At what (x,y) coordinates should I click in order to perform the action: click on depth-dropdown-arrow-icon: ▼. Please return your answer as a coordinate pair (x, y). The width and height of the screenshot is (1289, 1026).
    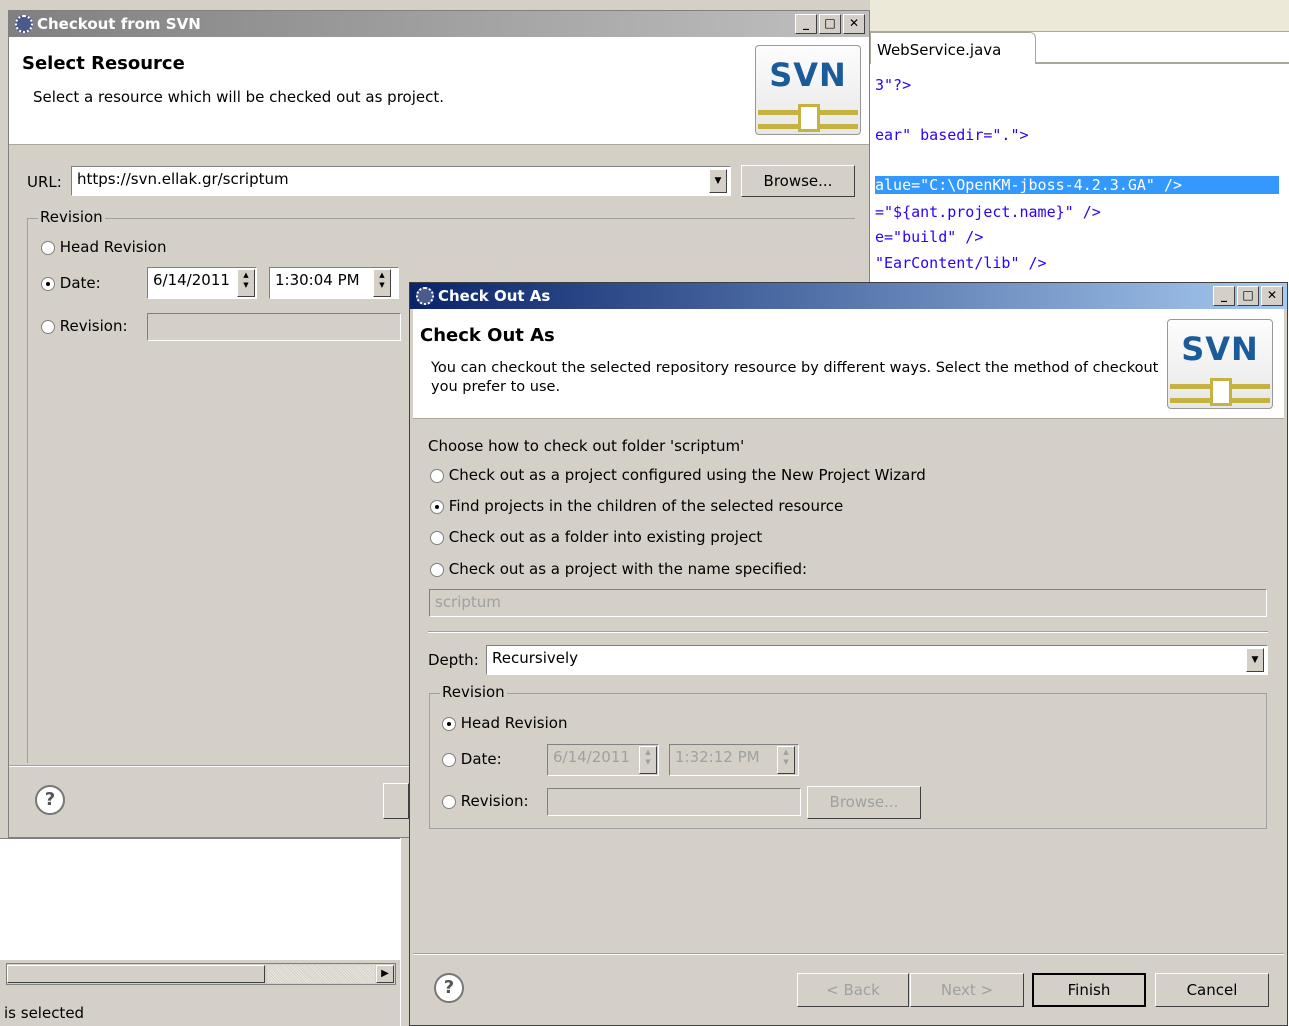
    Looking at the image, I should click on (1255, 660).